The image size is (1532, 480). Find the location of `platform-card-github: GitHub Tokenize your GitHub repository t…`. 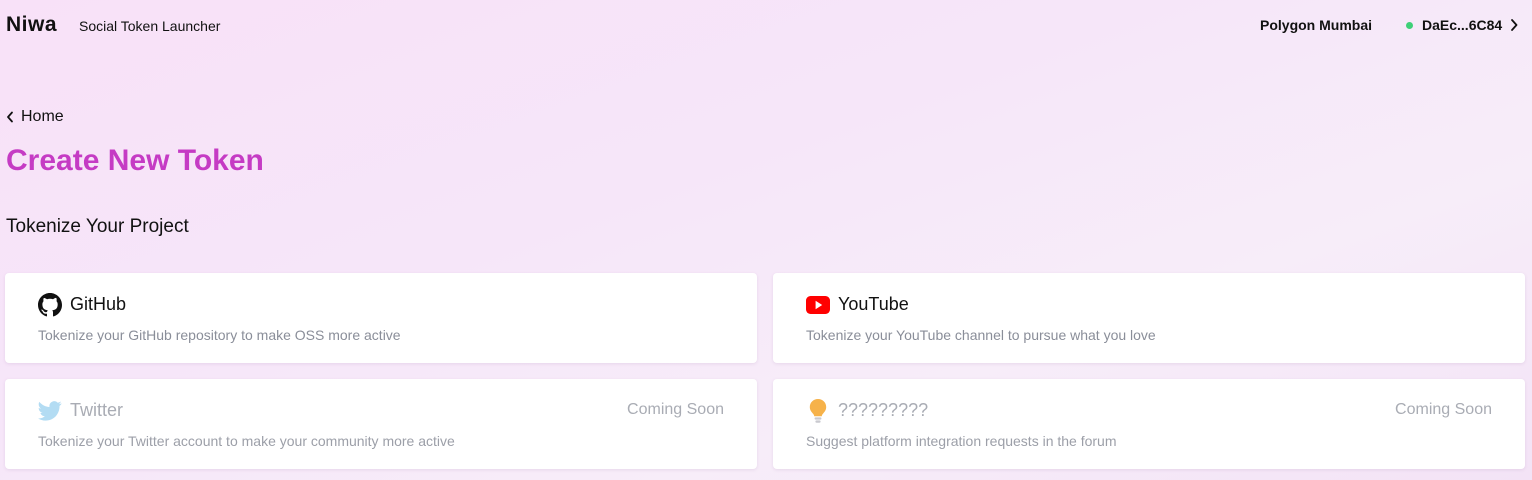

platform-card-github: GitHub Tokenize your GitHub repository t… is located at coordinates (381, 318).